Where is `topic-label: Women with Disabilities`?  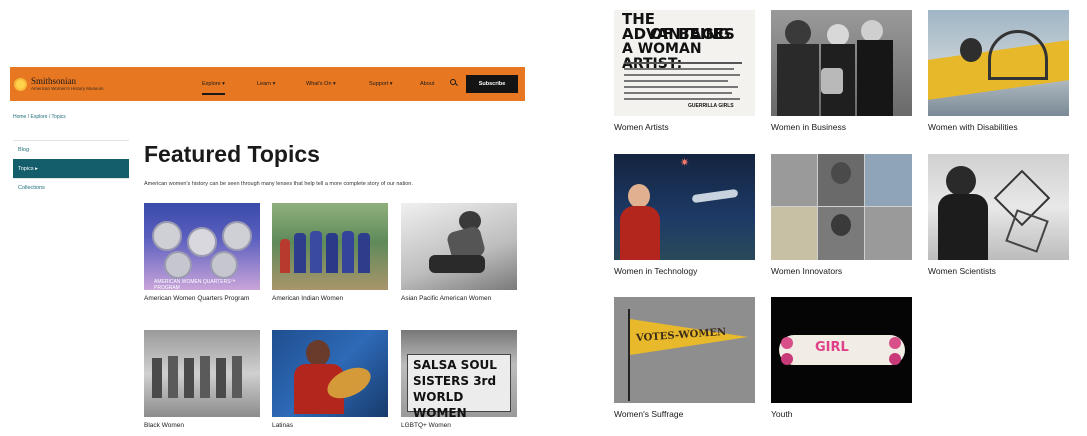 topic-label: Women with Disabilities is located at coordinates (973, 127).